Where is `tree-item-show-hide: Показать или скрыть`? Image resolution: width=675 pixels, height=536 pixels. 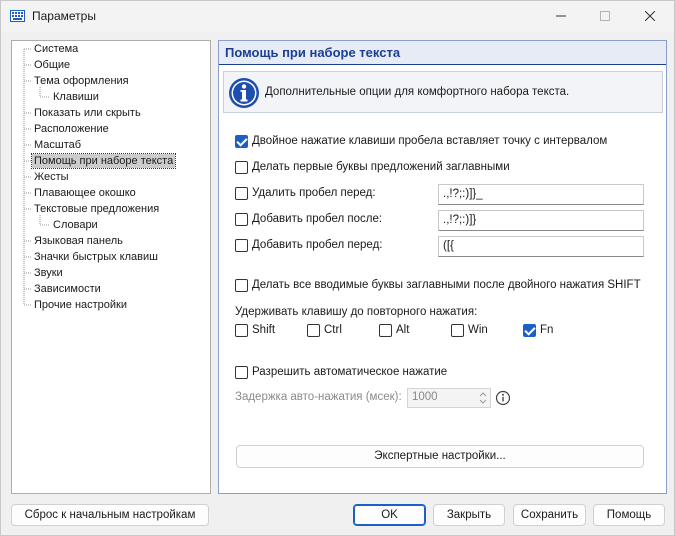 tree-item-show-hide: Показать или скрыть is located at coordinates (87, 113).